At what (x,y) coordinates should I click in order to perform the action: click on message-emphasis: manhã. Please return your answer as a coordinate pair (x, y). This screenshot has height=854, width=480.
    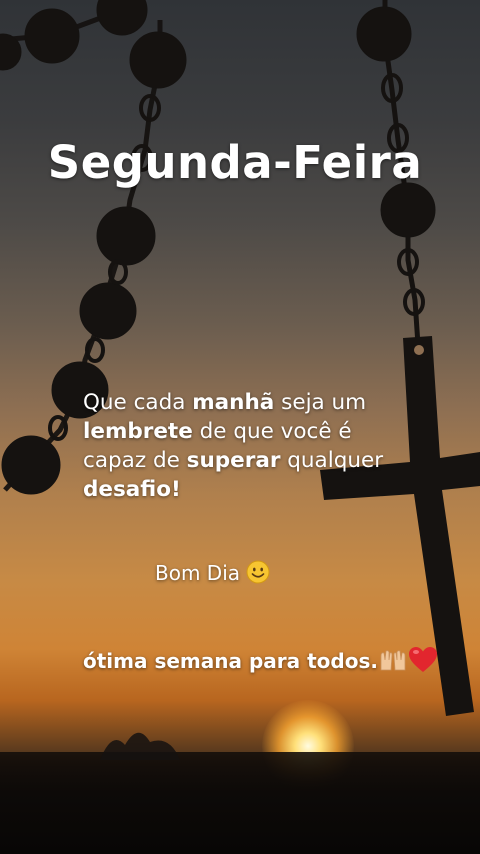
    Looking at the image, I should click on (233, 402).